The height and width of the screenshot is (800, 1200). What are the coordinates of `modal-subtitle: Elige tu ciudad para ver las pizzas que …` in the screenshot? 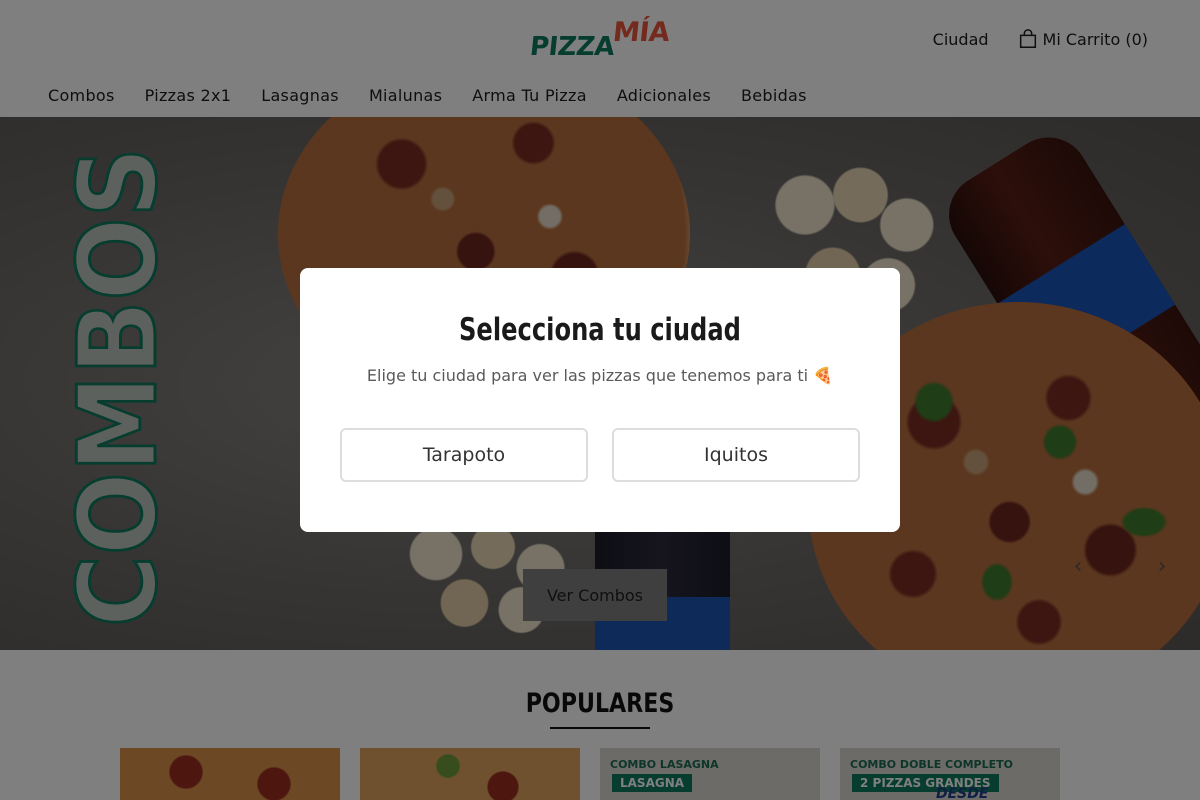 It's located at (600, 375).